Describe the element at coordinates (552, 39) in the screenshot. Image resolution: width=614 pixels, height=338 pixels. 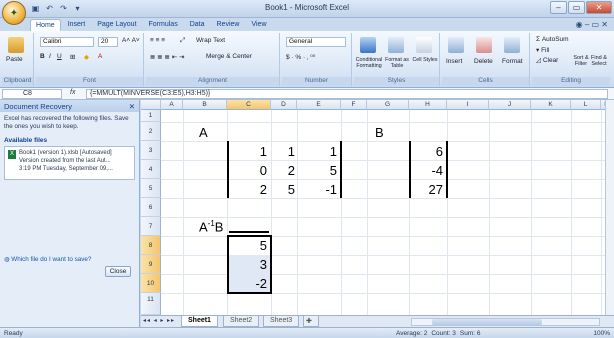
I see `autosum-button: Σ AutoSum` at that location.